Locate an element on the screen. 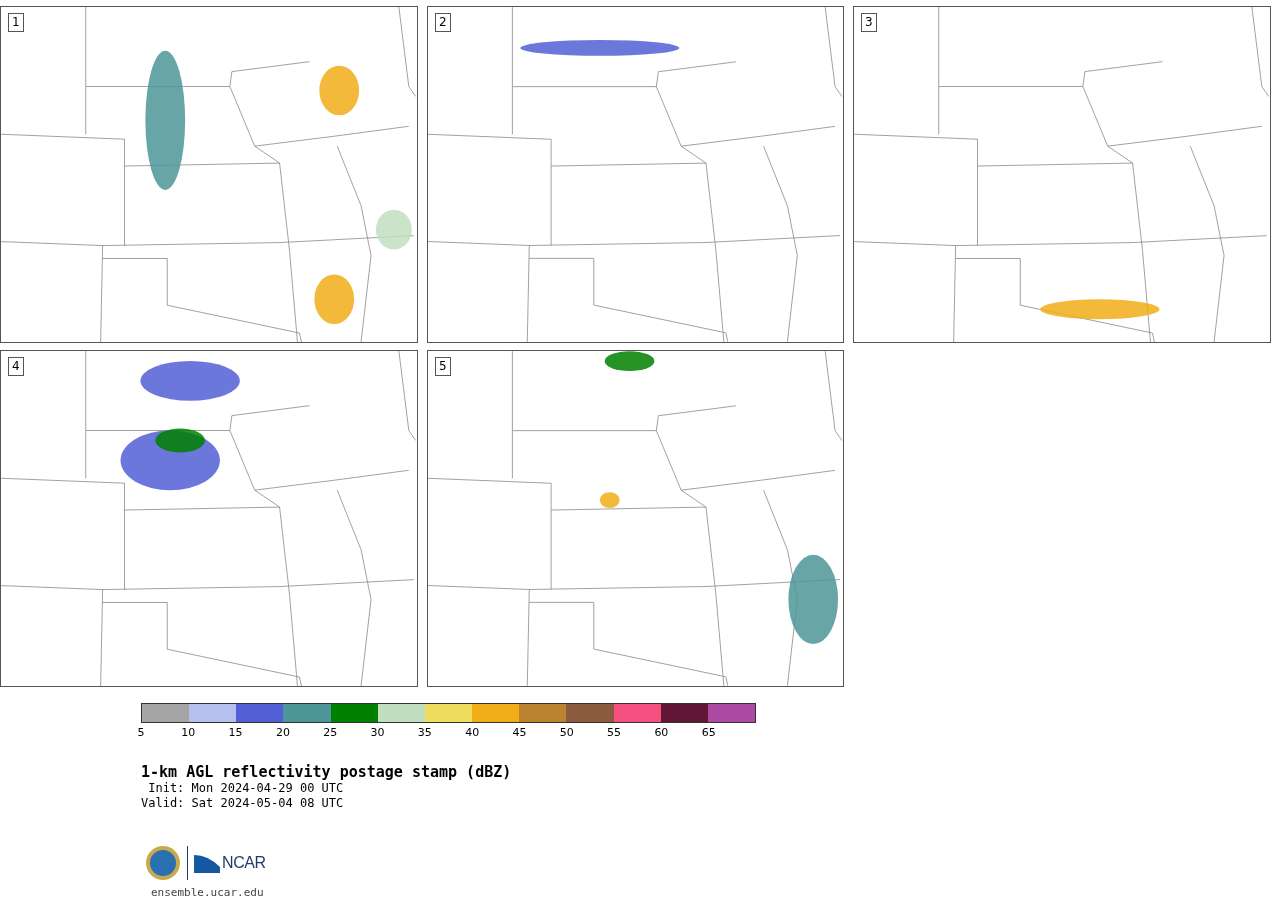  tick-label: 60 is located at coordinates (661, 732).